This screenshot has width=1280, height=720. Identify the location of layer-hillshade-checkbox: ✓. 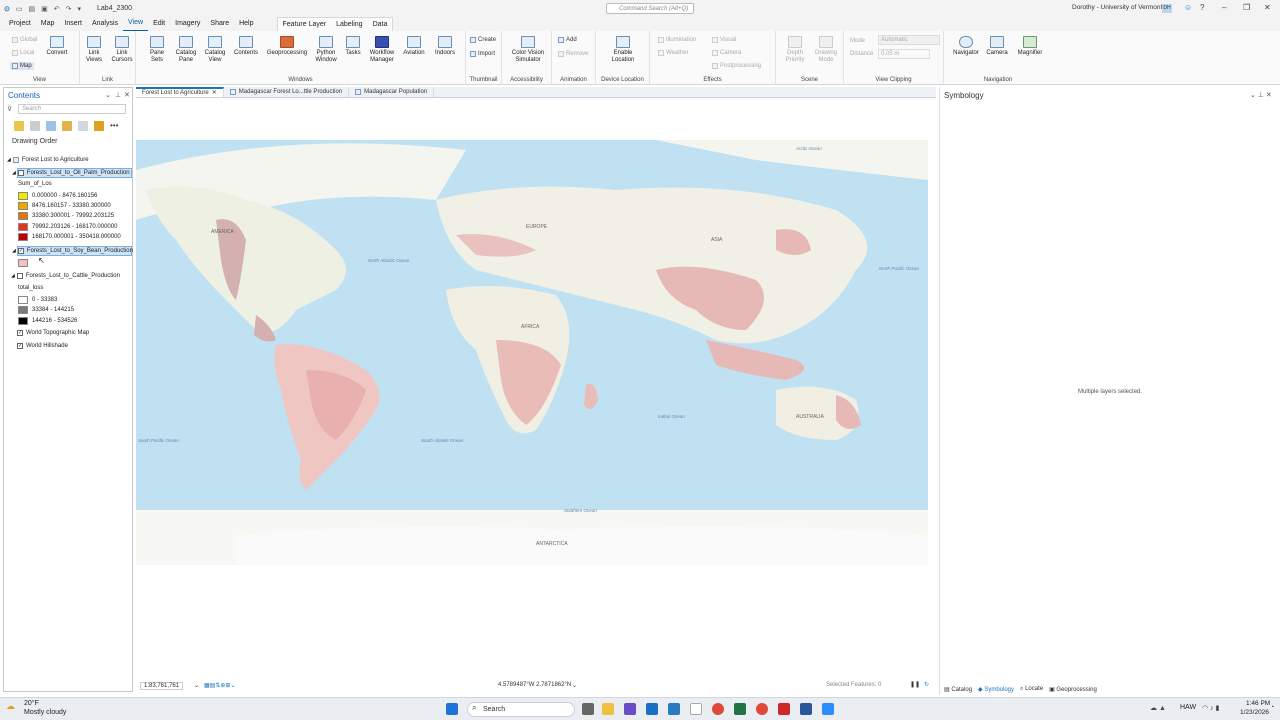
(20, 346).